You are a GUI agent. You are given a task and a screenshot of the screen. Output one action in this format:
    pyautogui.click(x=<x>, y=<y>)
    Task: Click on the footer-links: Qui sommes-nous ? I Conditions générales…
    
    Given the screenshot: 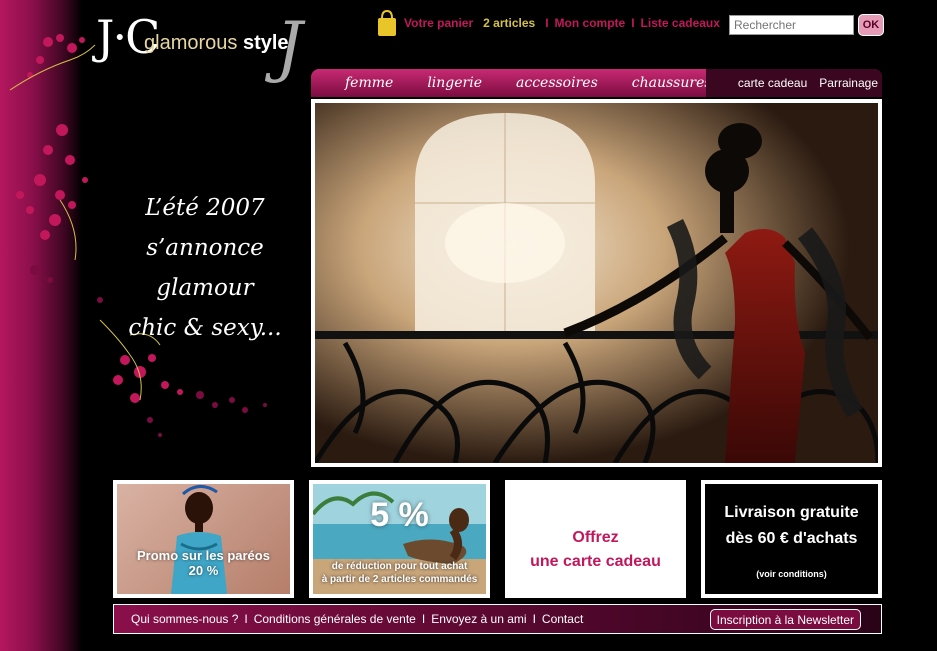 What is the action you would take?
    pyautogui.click(x=348, y=619)
    